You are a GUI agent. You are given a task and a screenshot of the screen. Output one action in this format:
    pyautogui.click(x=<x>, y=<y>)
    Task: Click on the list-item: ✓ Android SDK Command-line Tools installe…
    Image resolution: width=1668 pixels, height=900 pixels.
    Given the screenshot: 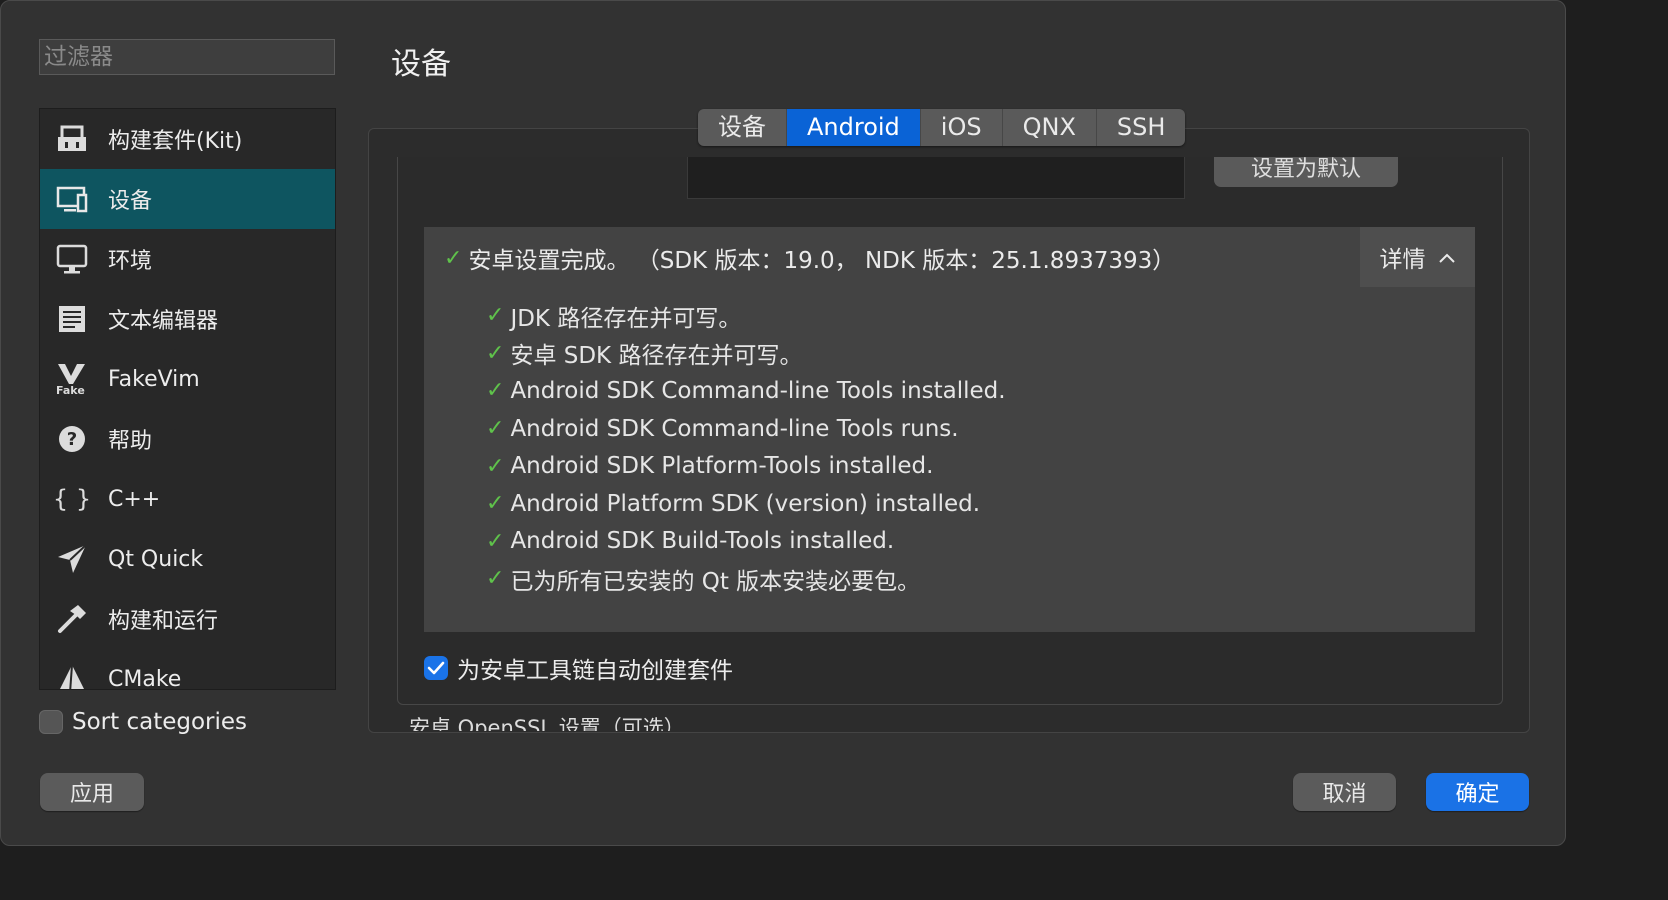 What is the action you would take?
    pyautogui.click(x=746, y=391)
    